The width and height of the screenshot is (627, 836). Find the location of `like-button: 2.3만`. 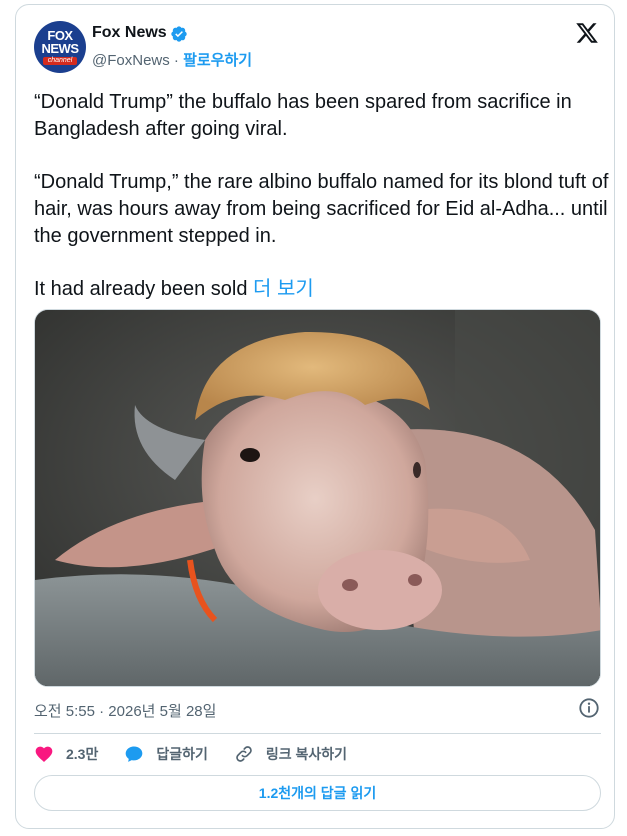

like-button: 2.3만 is located at coordinates (66, 754).